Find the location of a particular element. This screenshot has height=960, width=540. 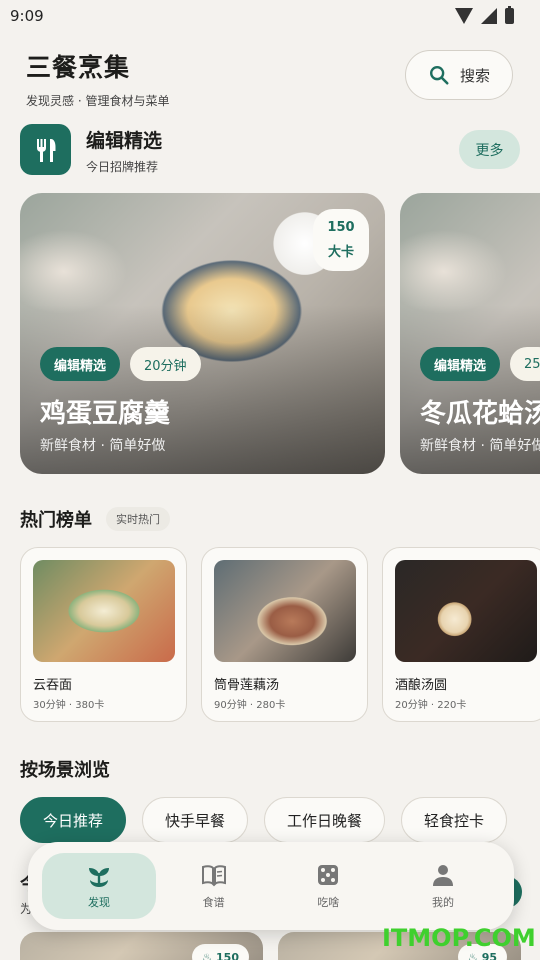

search-button: 搜索 is located at coordinates (459, 75).